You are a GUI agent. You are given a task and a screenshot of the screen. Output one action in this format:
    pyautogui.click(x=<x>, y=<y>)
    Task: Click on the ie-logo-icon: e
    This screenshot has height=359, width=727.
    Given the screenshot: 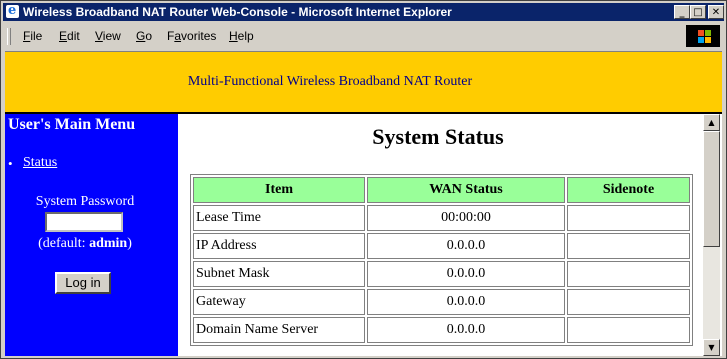 What is the action you would take?
    pyautogui.click(x=12, y=10)
    